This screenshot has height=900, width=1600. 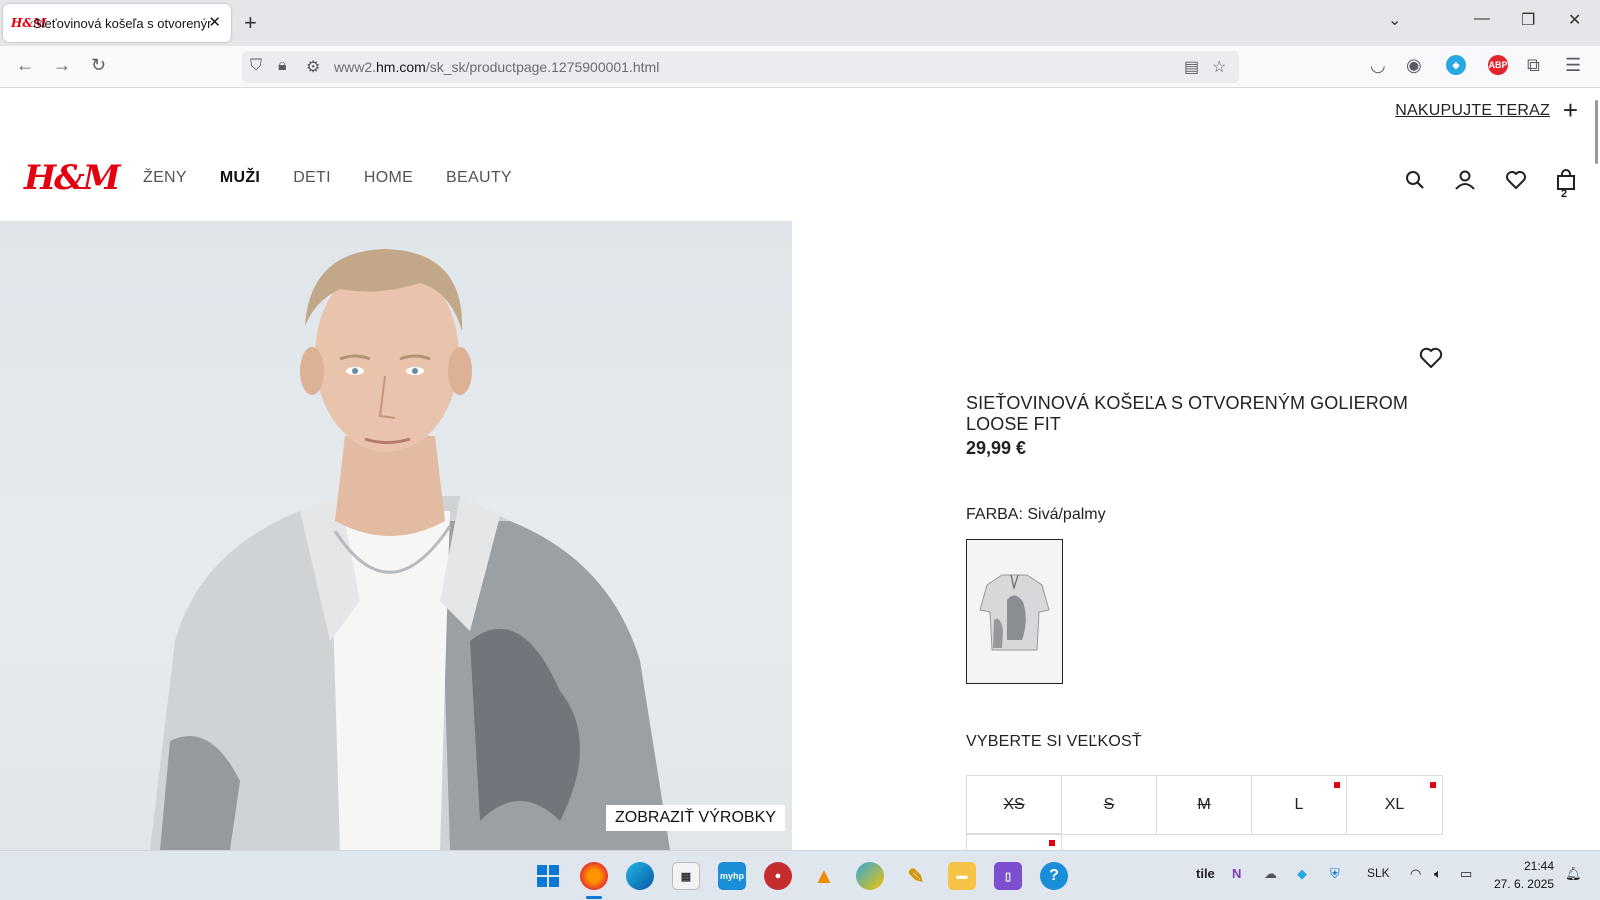 I want to click on battery-icon: ▭, so click(x=1466, y=874).